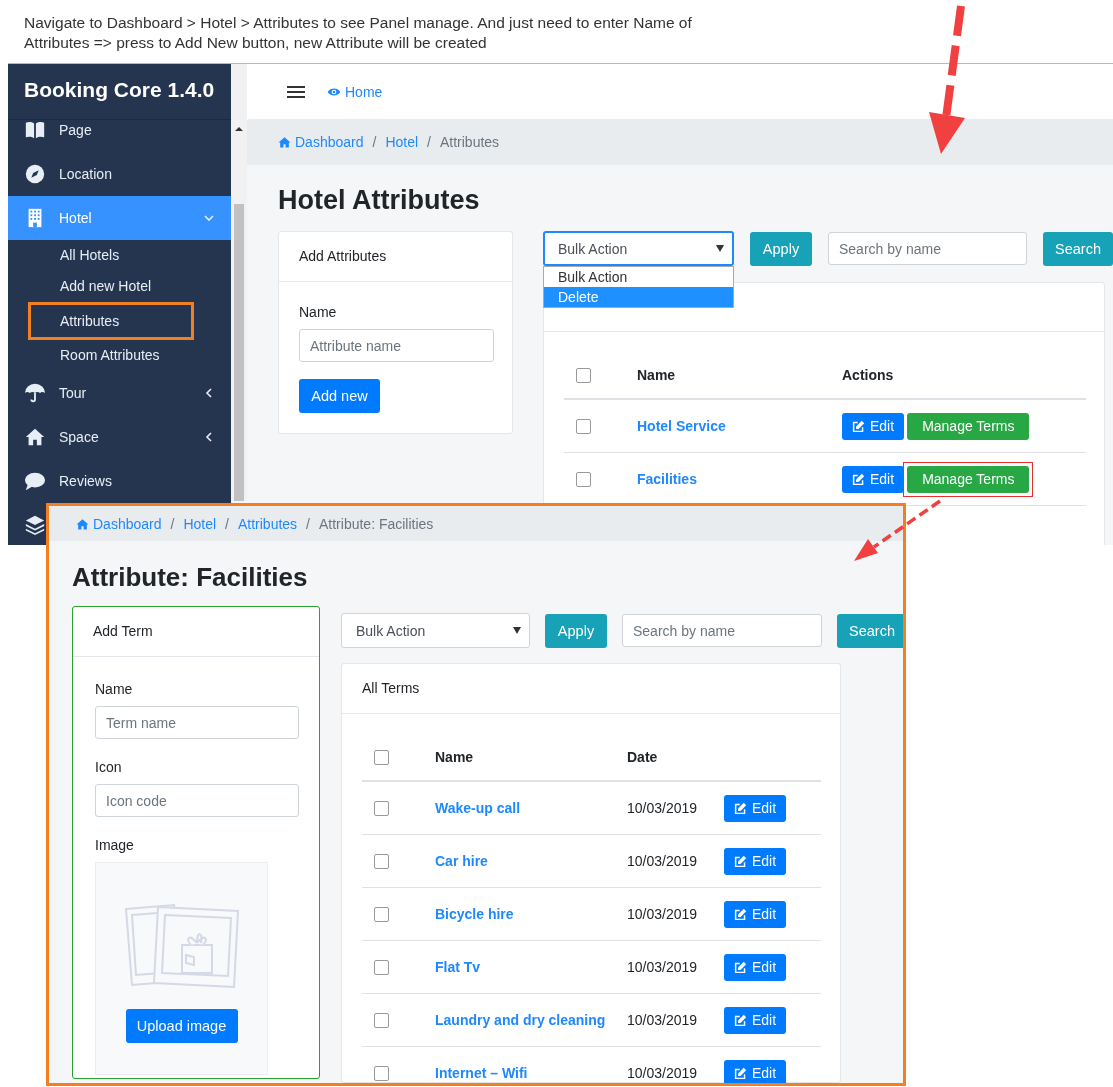 This screenshot has width=1113, height=1087. What do you see at coordinates (681, 426) in the screenshot?
I see `attribute-link: Hotel Service` at bounding box center [681, 426].